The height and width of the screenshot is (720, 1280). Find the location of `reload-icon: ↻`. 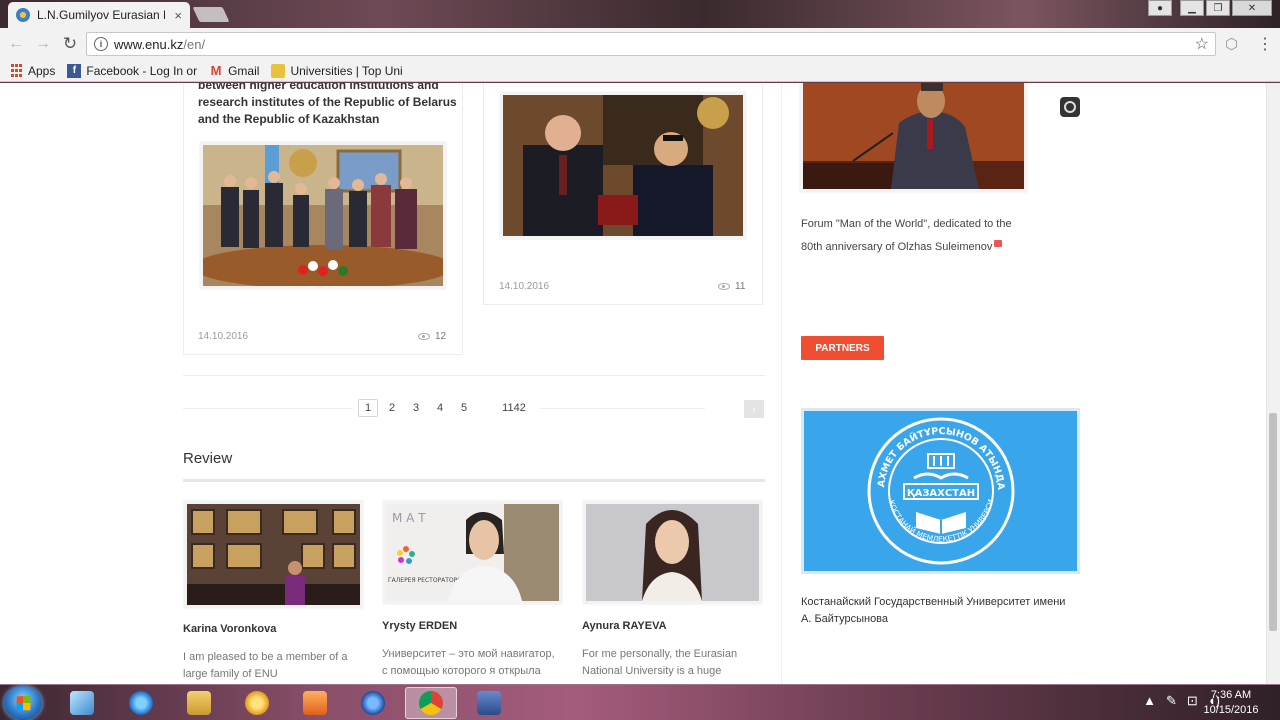

reload-icon: ↻ is located at coordinates (70, 44).